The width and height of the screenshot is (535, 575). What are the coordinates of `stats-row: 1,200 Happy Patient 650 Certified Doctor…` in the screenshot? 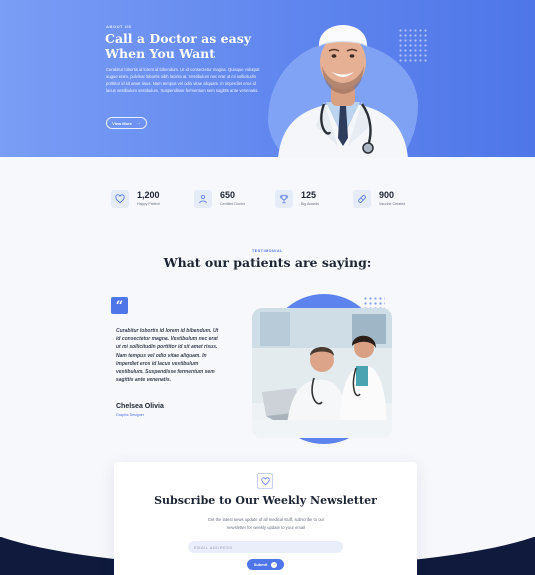 It's located at (268, 199).